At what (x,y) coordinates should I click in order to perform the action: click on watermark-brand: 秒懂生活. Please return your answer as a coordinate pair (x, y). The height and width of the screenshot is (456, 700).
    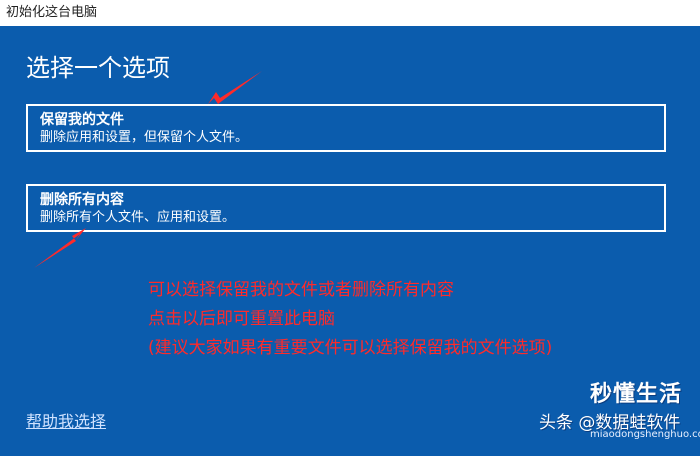
    Looking at the image, I should click on (636, 394).